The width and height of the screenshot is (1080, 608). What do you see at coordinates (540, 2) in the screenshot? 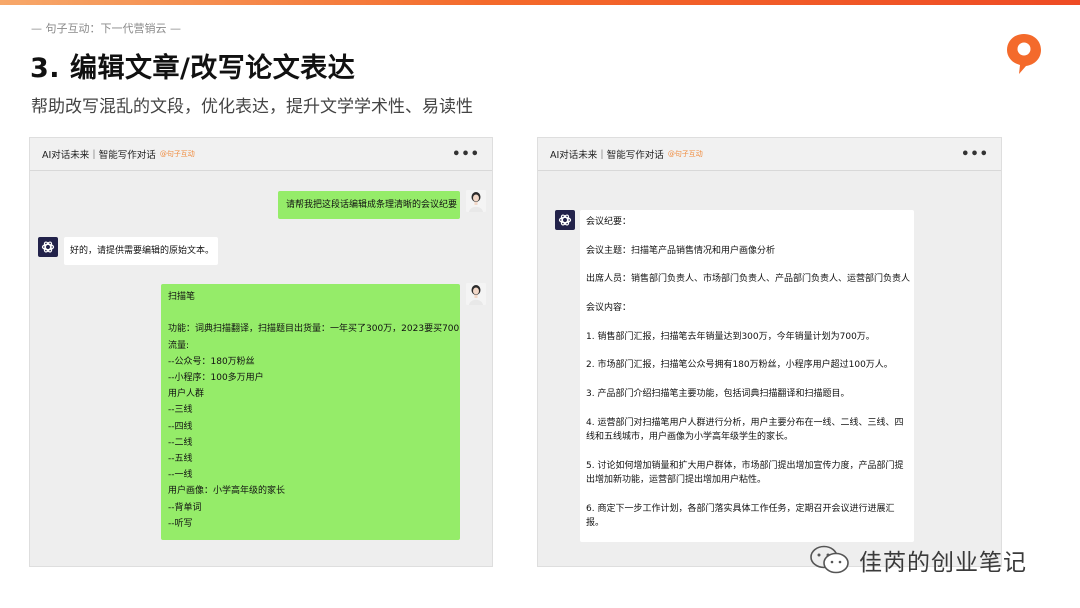
I see `top-accent-bar` at bounding box center [540, 2].